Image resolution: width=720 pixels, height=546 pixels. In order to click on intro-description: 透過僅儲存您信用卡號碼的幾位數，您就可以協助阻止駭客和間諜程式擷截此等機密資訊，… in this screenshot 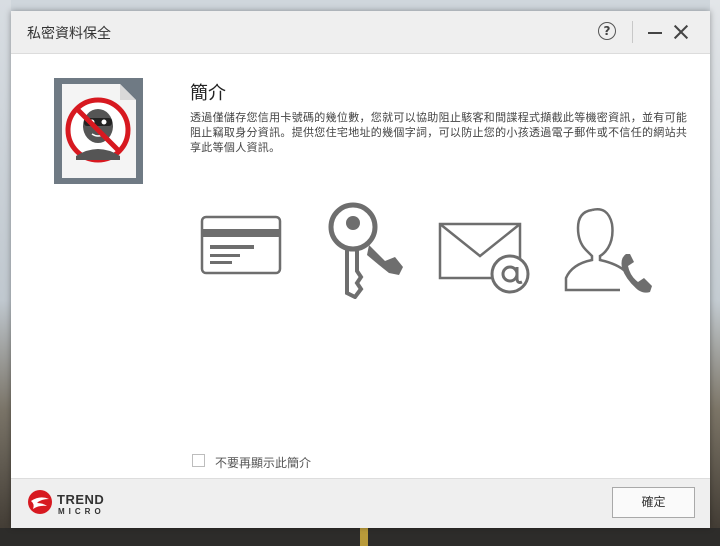, I will do `click(439, 132)`.